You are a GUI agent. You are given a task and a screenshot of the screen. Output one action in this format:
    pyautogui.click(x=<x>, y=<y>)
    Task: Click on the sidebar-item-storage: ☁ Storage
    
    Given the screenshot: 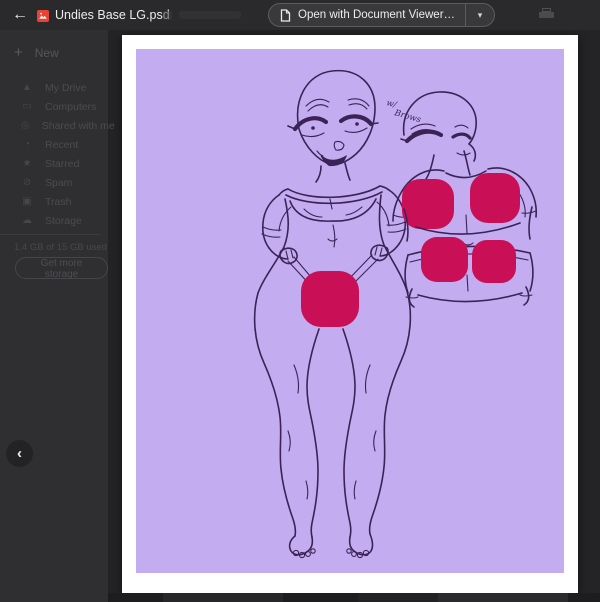 What is the action you would take?
    pyautogui.click(x=54, y=220)
    